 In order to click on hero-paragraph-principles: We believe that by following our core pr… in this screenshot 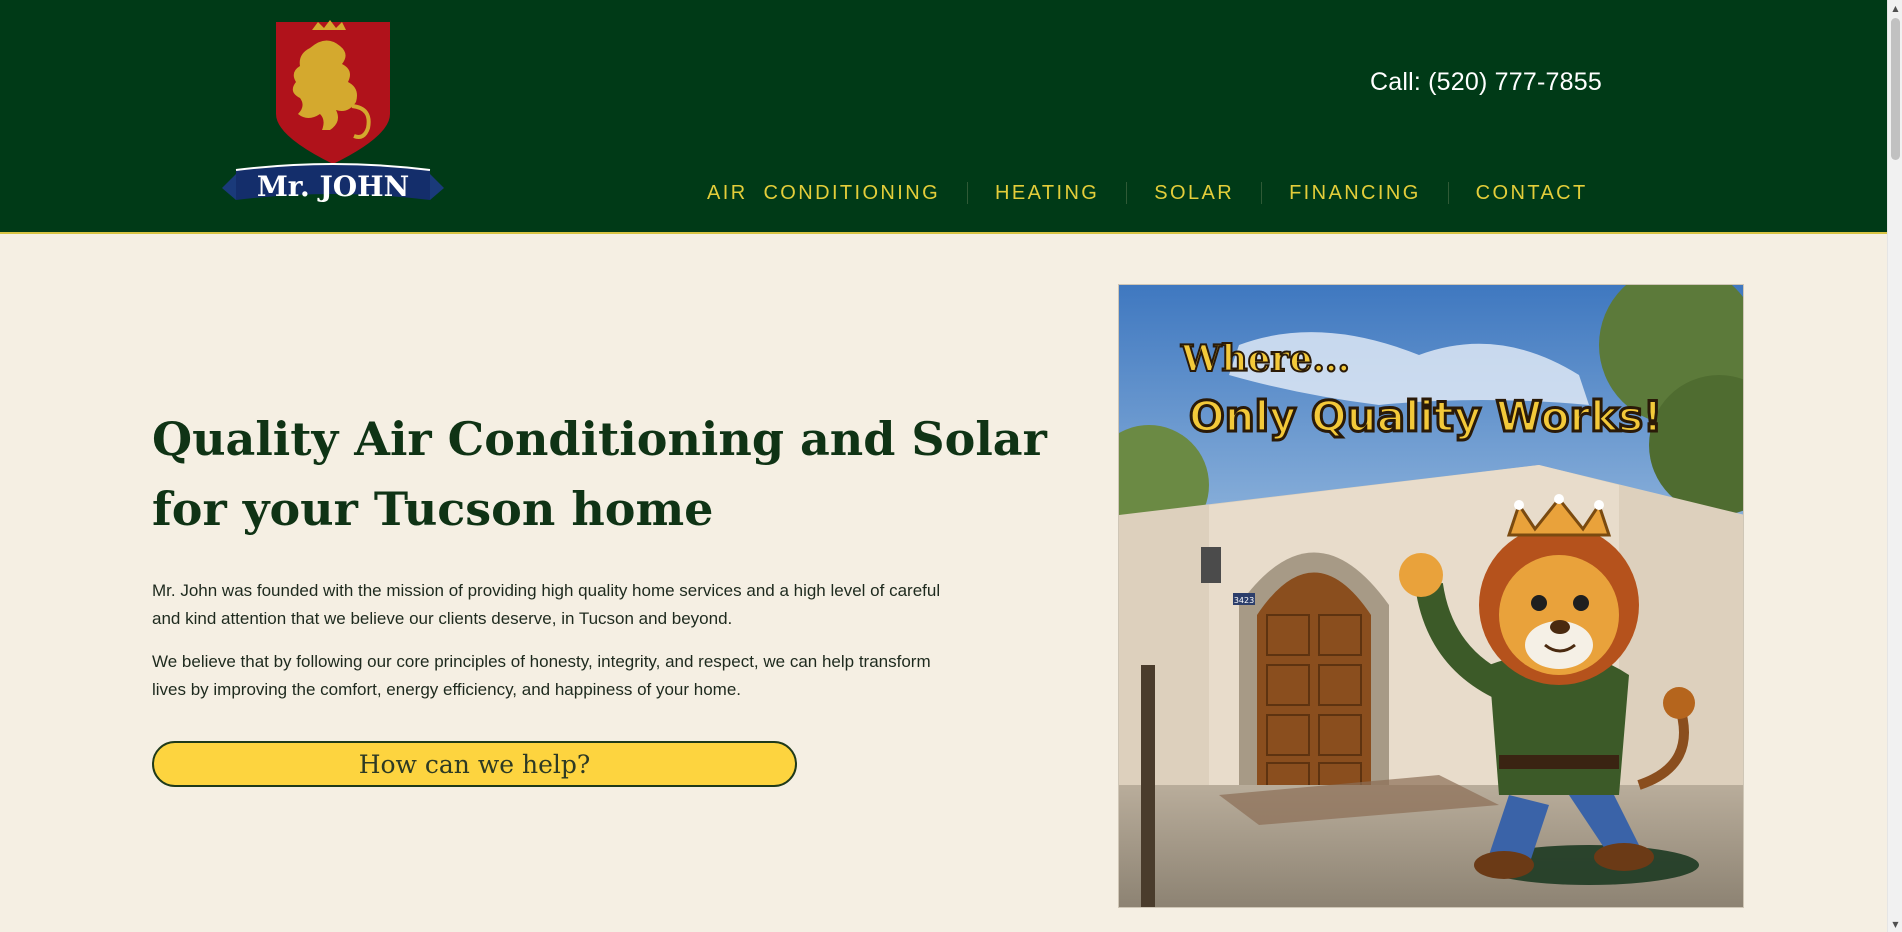, I will do `click(541, 675)`.